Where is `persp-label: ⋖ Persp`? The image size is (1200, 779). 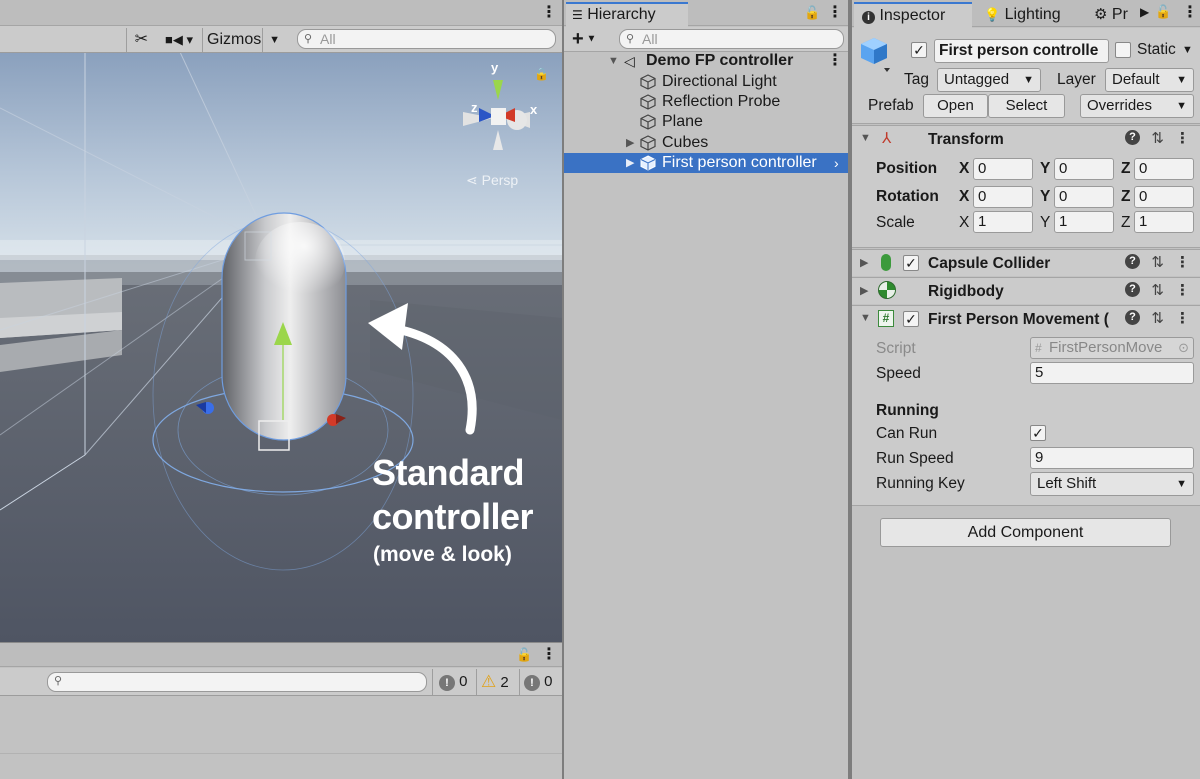 persp-label: ⋖ Persp is located at coordinates (492, 180).